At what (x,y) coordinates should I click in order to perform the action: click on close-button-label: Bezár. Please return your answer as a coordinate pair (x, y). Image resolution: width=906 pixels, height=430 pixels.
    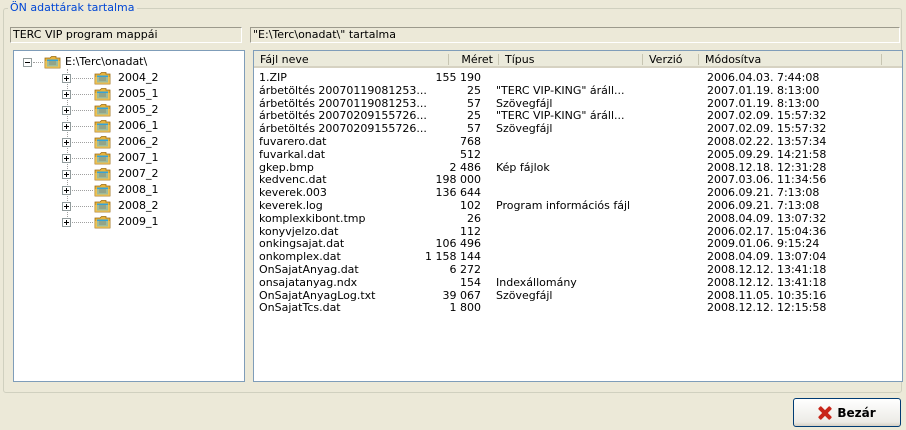
    Looking at the image, I should click on (856, 412).